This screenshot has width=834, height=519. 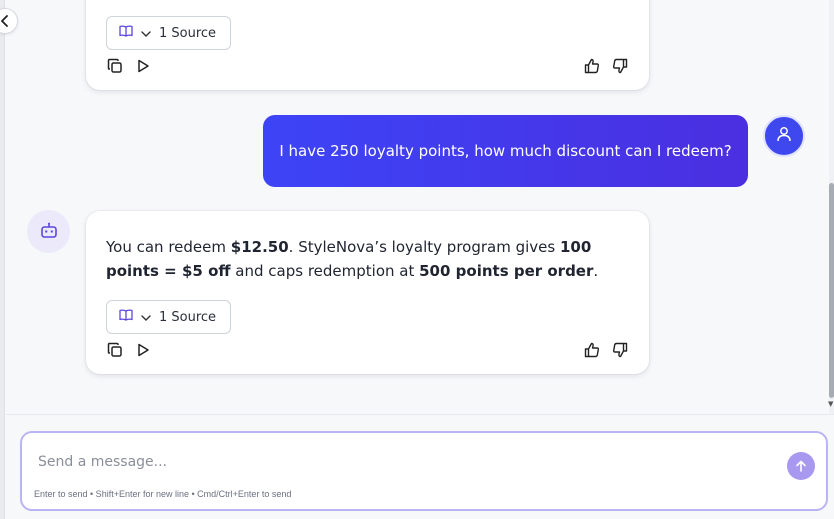 I want to click on send-button, so click(x=801, y=466).